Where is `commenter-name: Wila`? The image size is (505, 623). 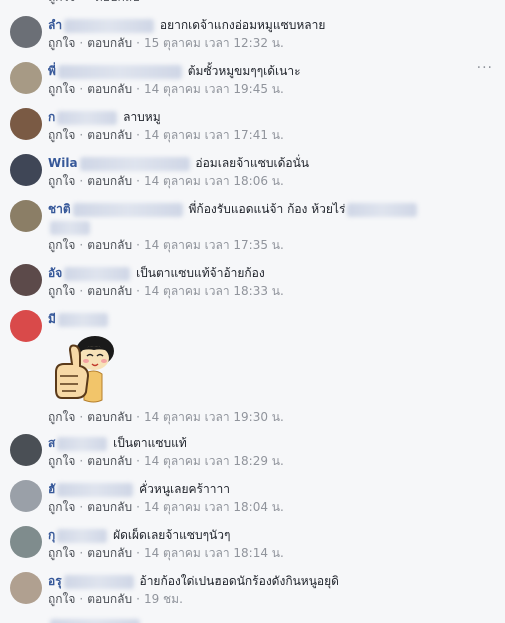
commenter-name: Wila is located at coordinates (63, 163).